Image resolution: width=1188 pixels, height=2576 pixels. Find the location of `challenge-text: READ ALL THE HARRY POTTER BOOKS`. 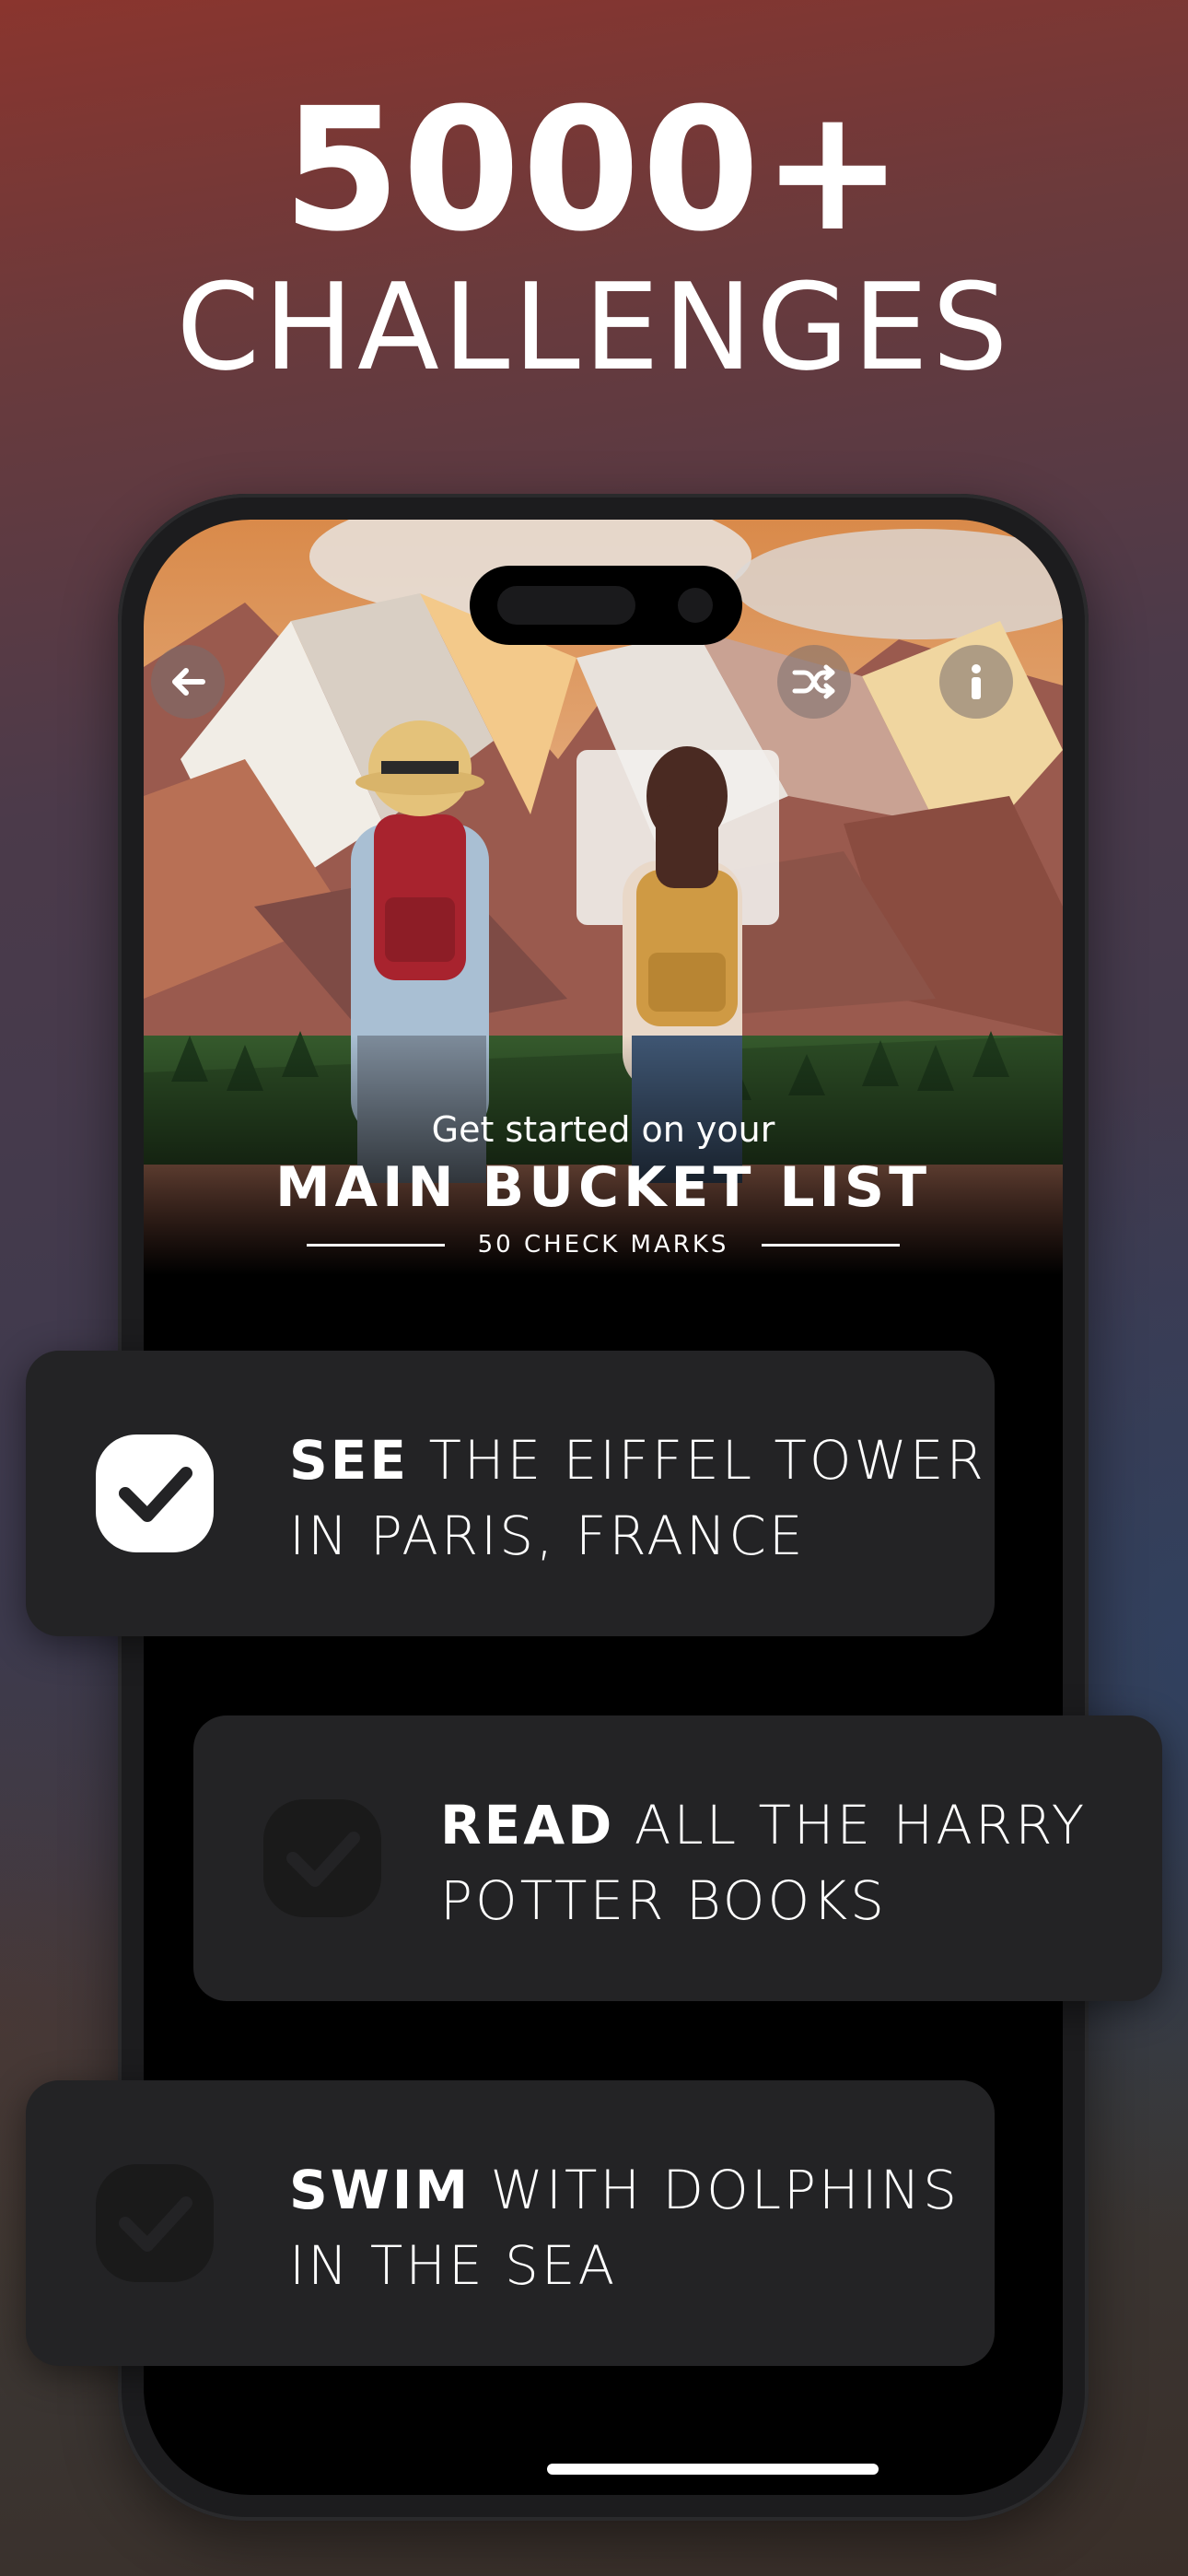

challenge-text: READ ALL THE HARRY POTTER BOOKS is located at coordinates (763, 1862).